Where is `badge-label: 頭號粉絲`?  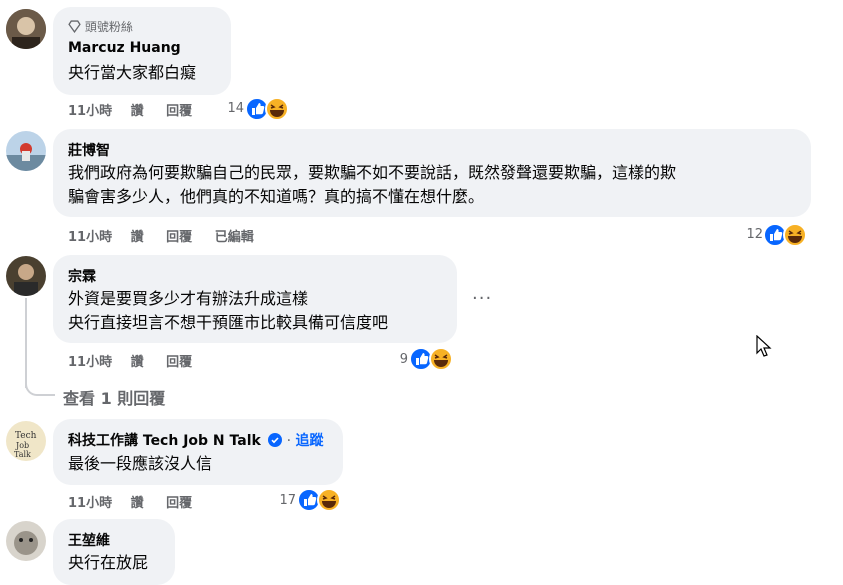 badge-label: 頭號粉絲 is located at coordinates (108, 27).